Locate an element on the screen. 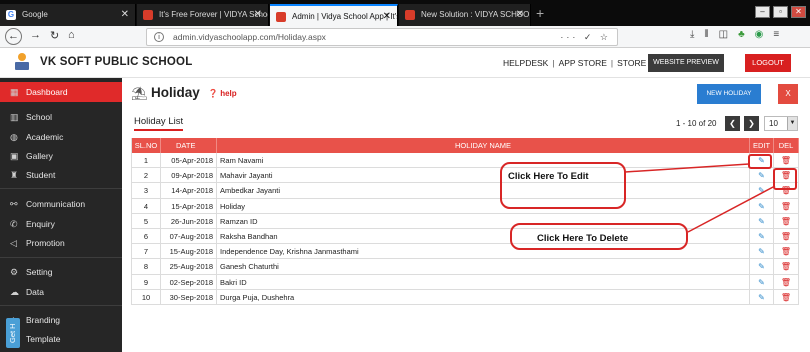 The height and width of the screenshot is (352, 810). table-row: 8 25-Aug-2018 Ganesh Chaturthi ✎ 🗑 is located at coordinates (465, 267).